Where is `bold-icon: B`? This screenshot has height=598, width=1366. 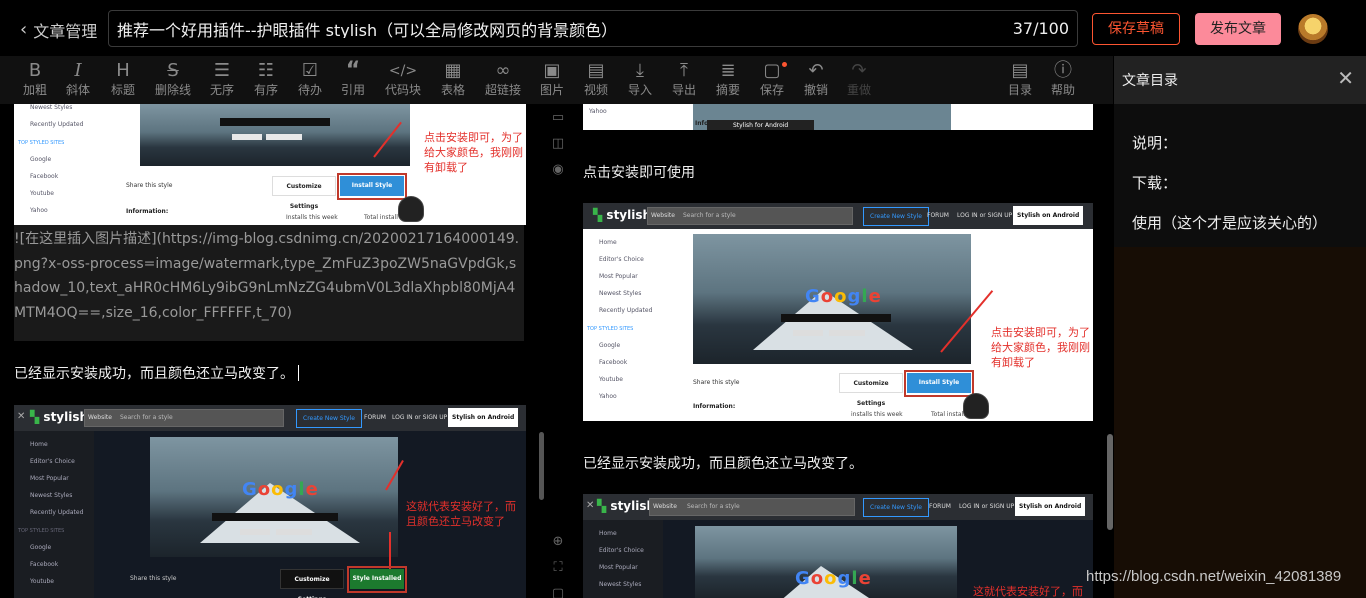 bold-icon: B is located at coordinates (35, 70).